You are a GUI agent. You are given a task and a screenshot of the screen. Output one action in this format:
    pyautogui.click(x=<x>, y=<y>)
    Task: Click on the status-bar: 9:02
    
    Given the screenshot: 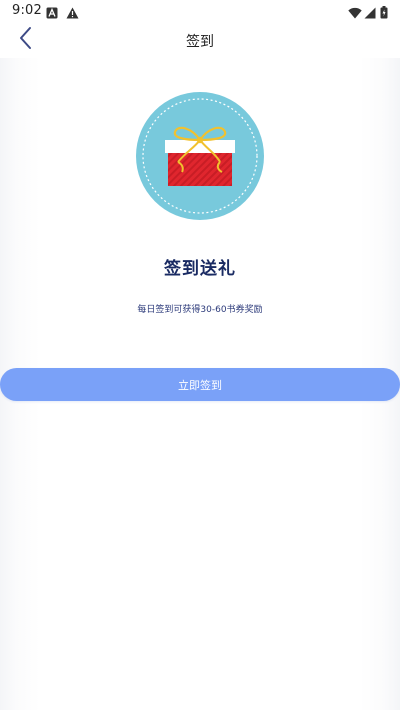 What is the action you would take?
    pyautogui.click(x=200, y=11)
    